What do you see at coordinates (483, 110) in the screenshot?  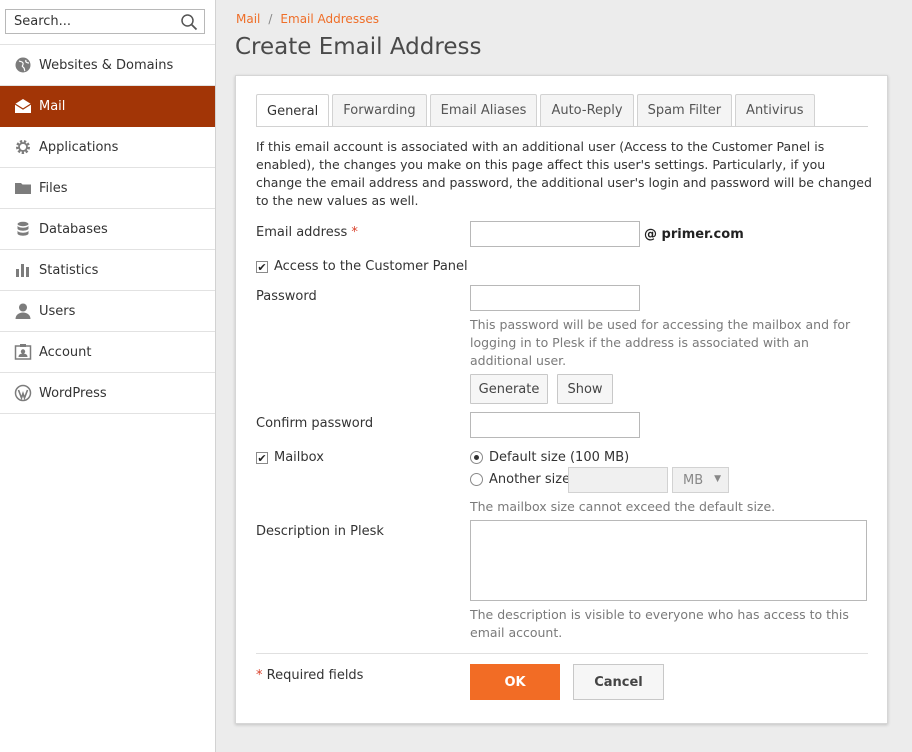 I see `tab-email-aliases: Email Aliases` at bounding box center [483, 110].